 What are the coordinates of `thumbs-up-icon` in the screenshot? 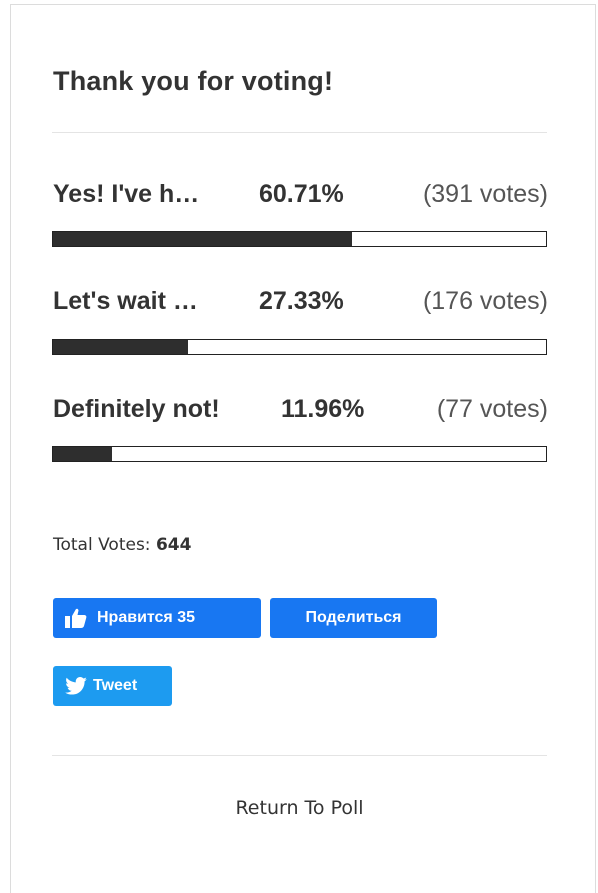 It's located at (76, 618).